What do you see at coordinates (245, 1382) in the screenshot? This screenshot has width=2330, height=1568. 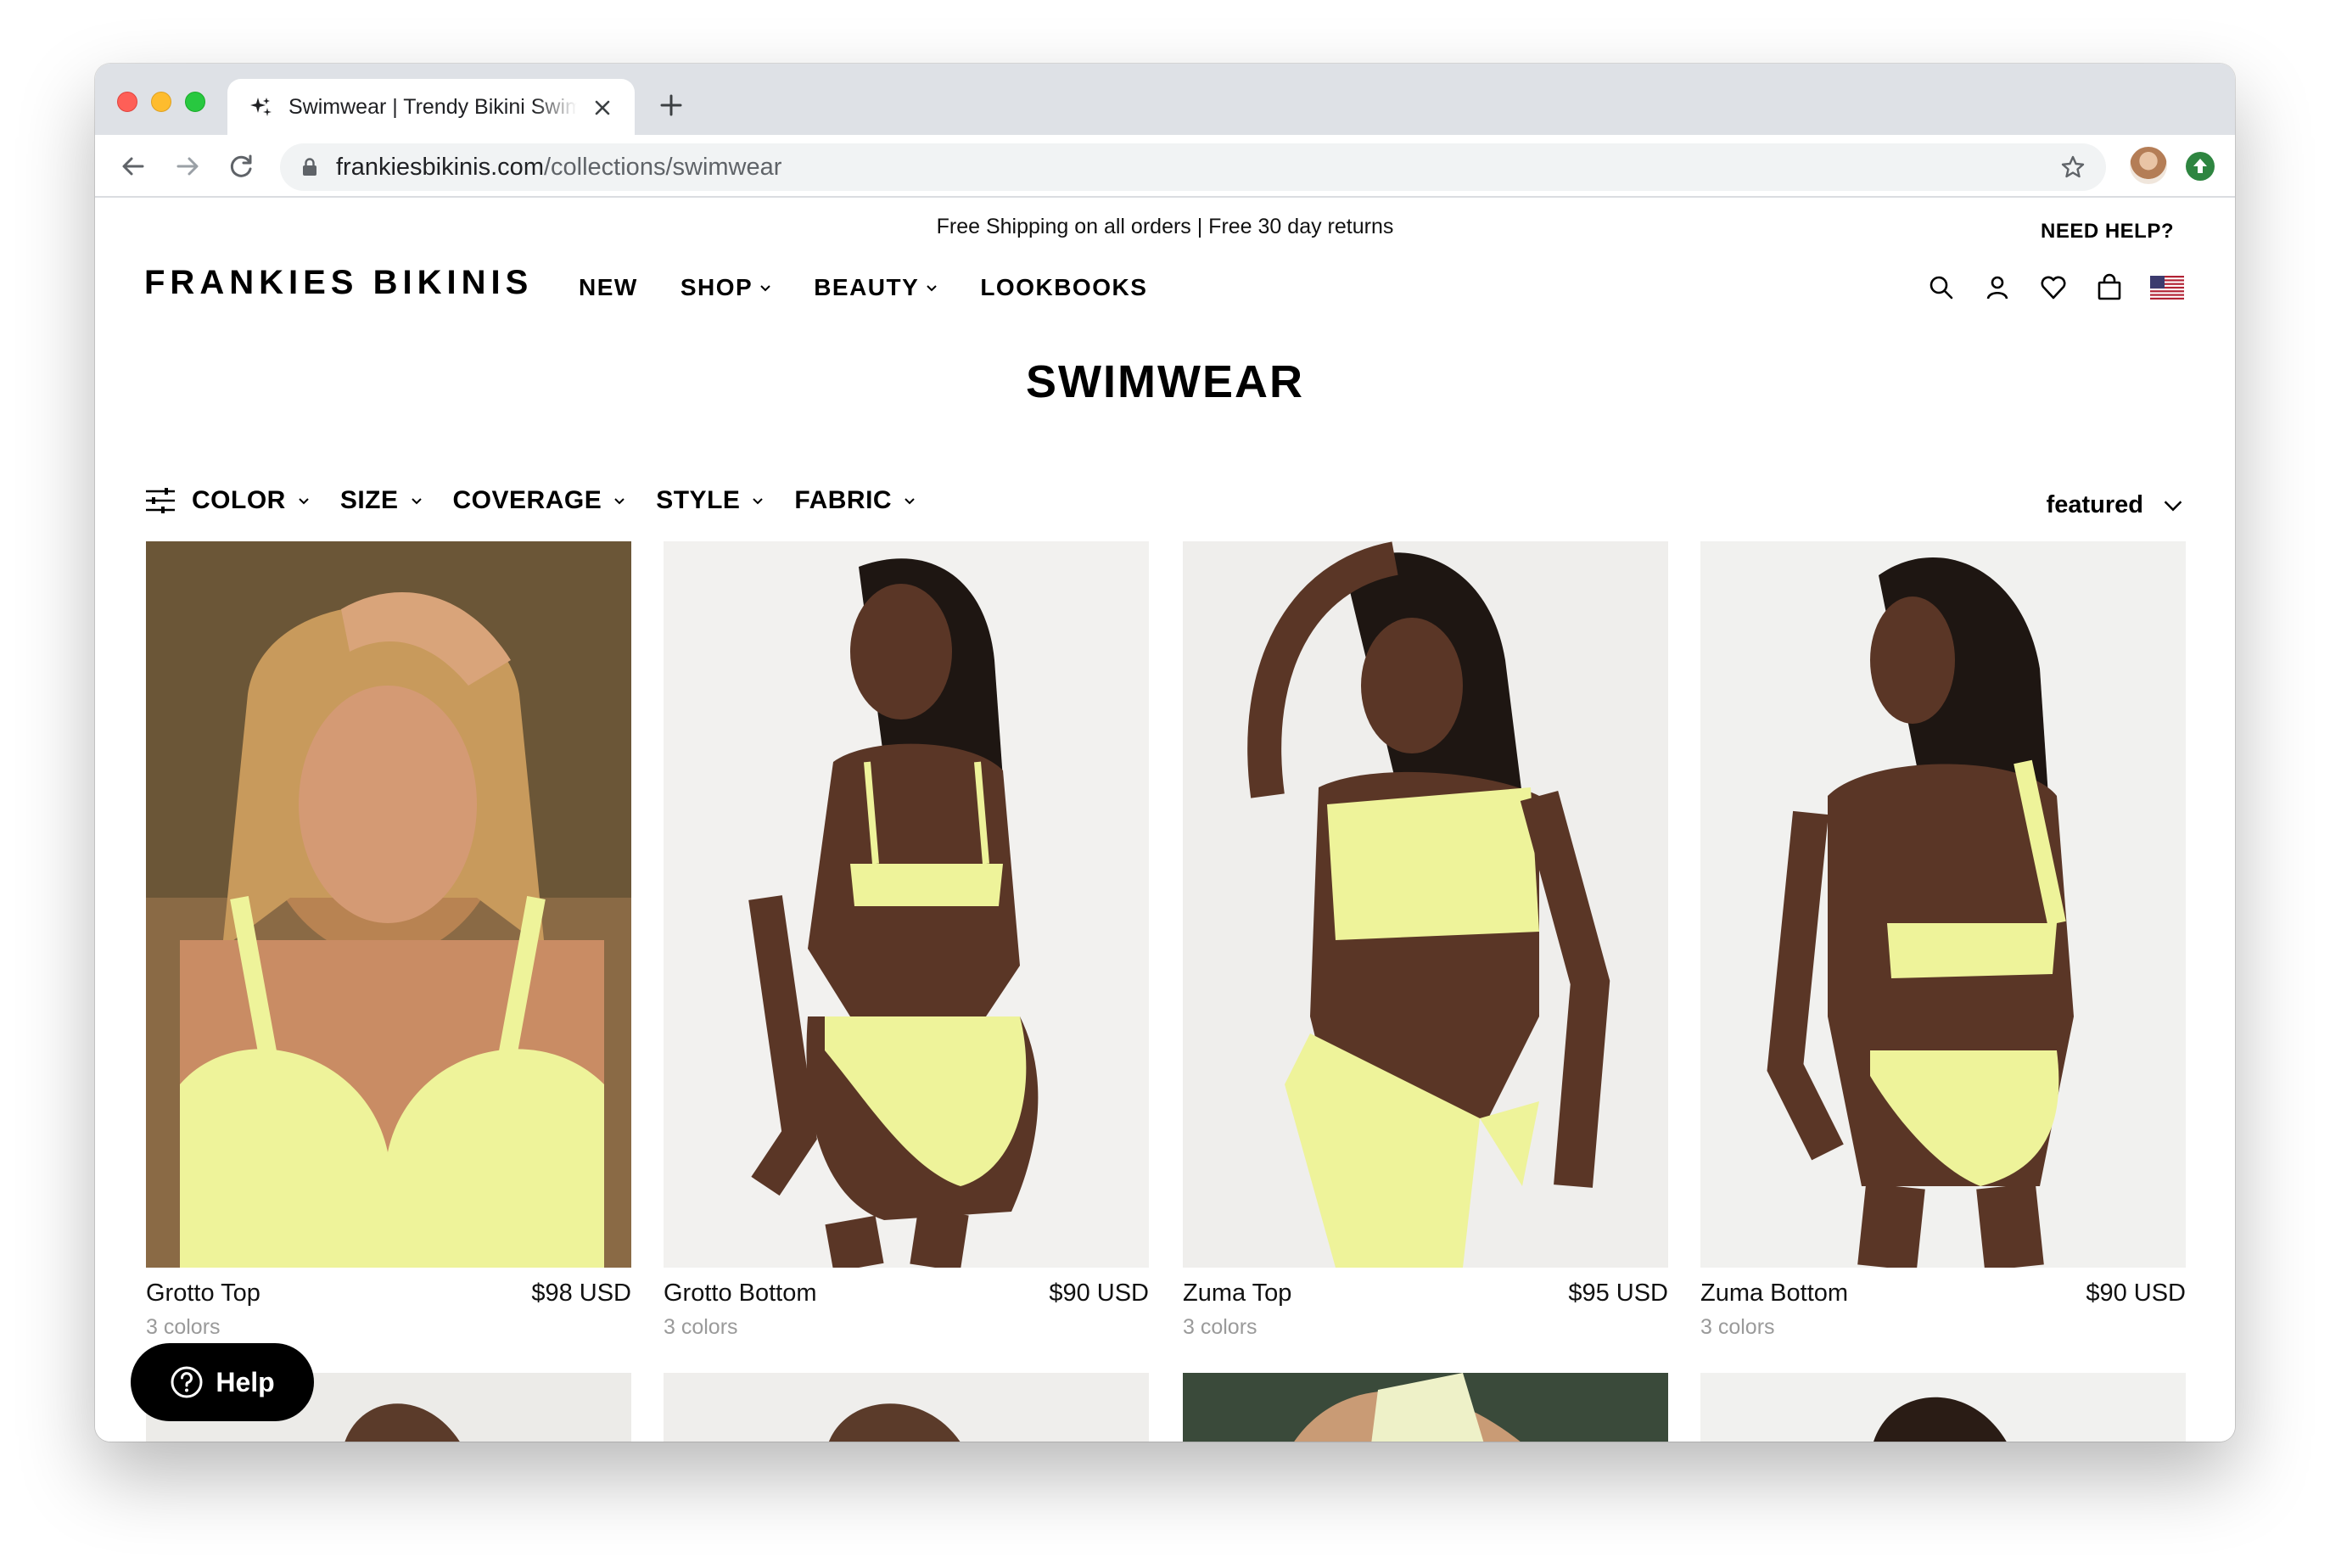 I see `help-label: Help` at bounding box center [245, 1382].